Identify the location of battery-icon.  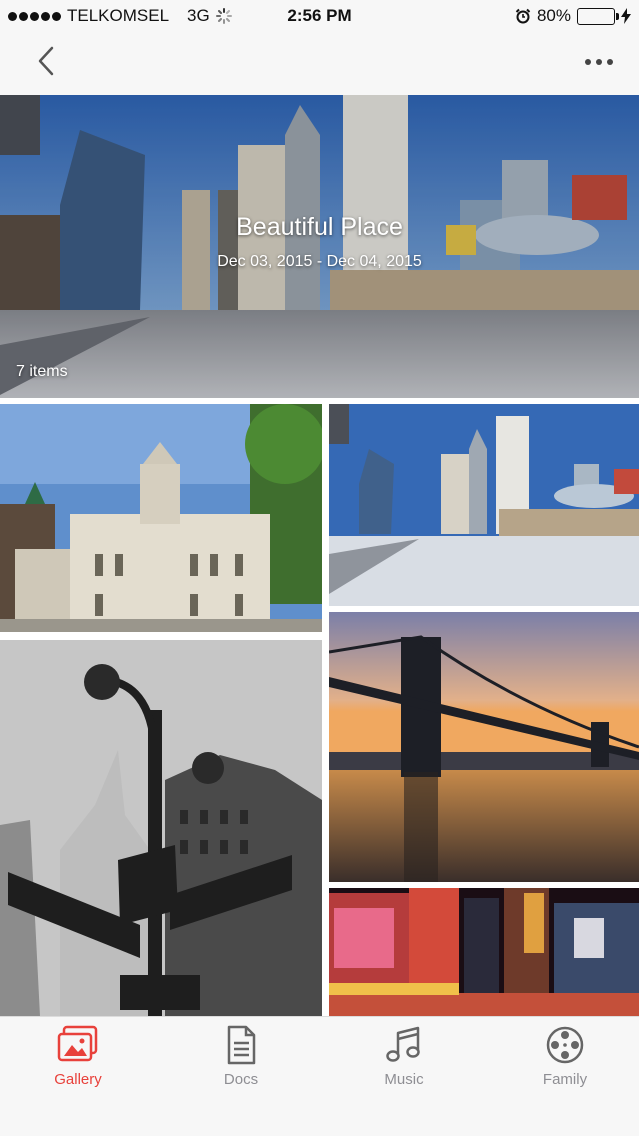
(598, 16).